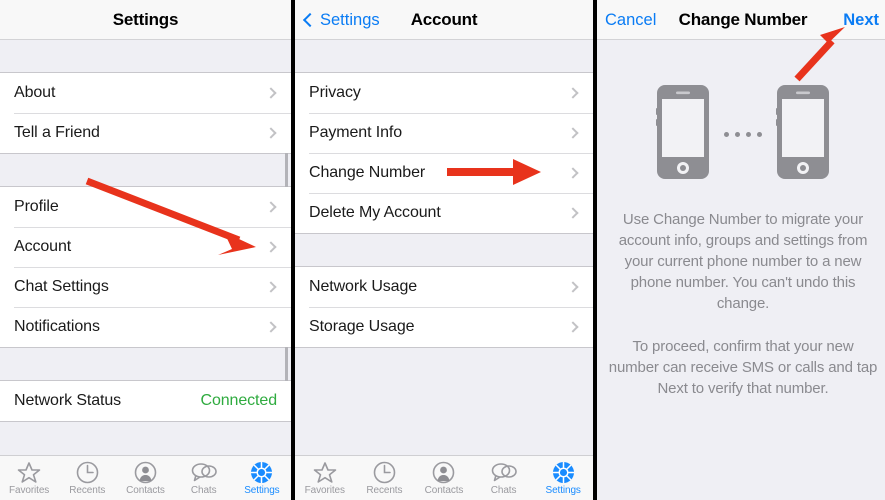 Image resolution: width=885 pixels, height=500 pixels. I want to click on back-button: Settings, so click(341, 20).